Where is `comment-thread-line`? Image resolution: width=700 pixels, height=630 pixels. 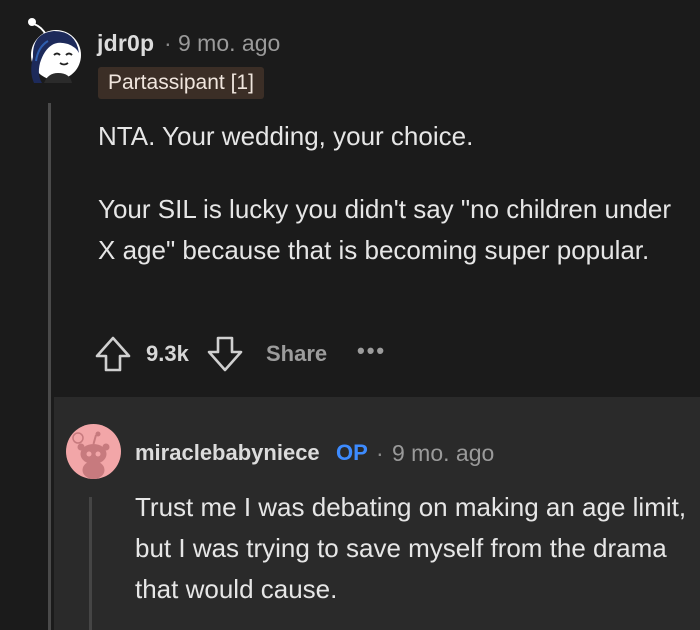 comment-thread-line is located at coordinates (49, 366).